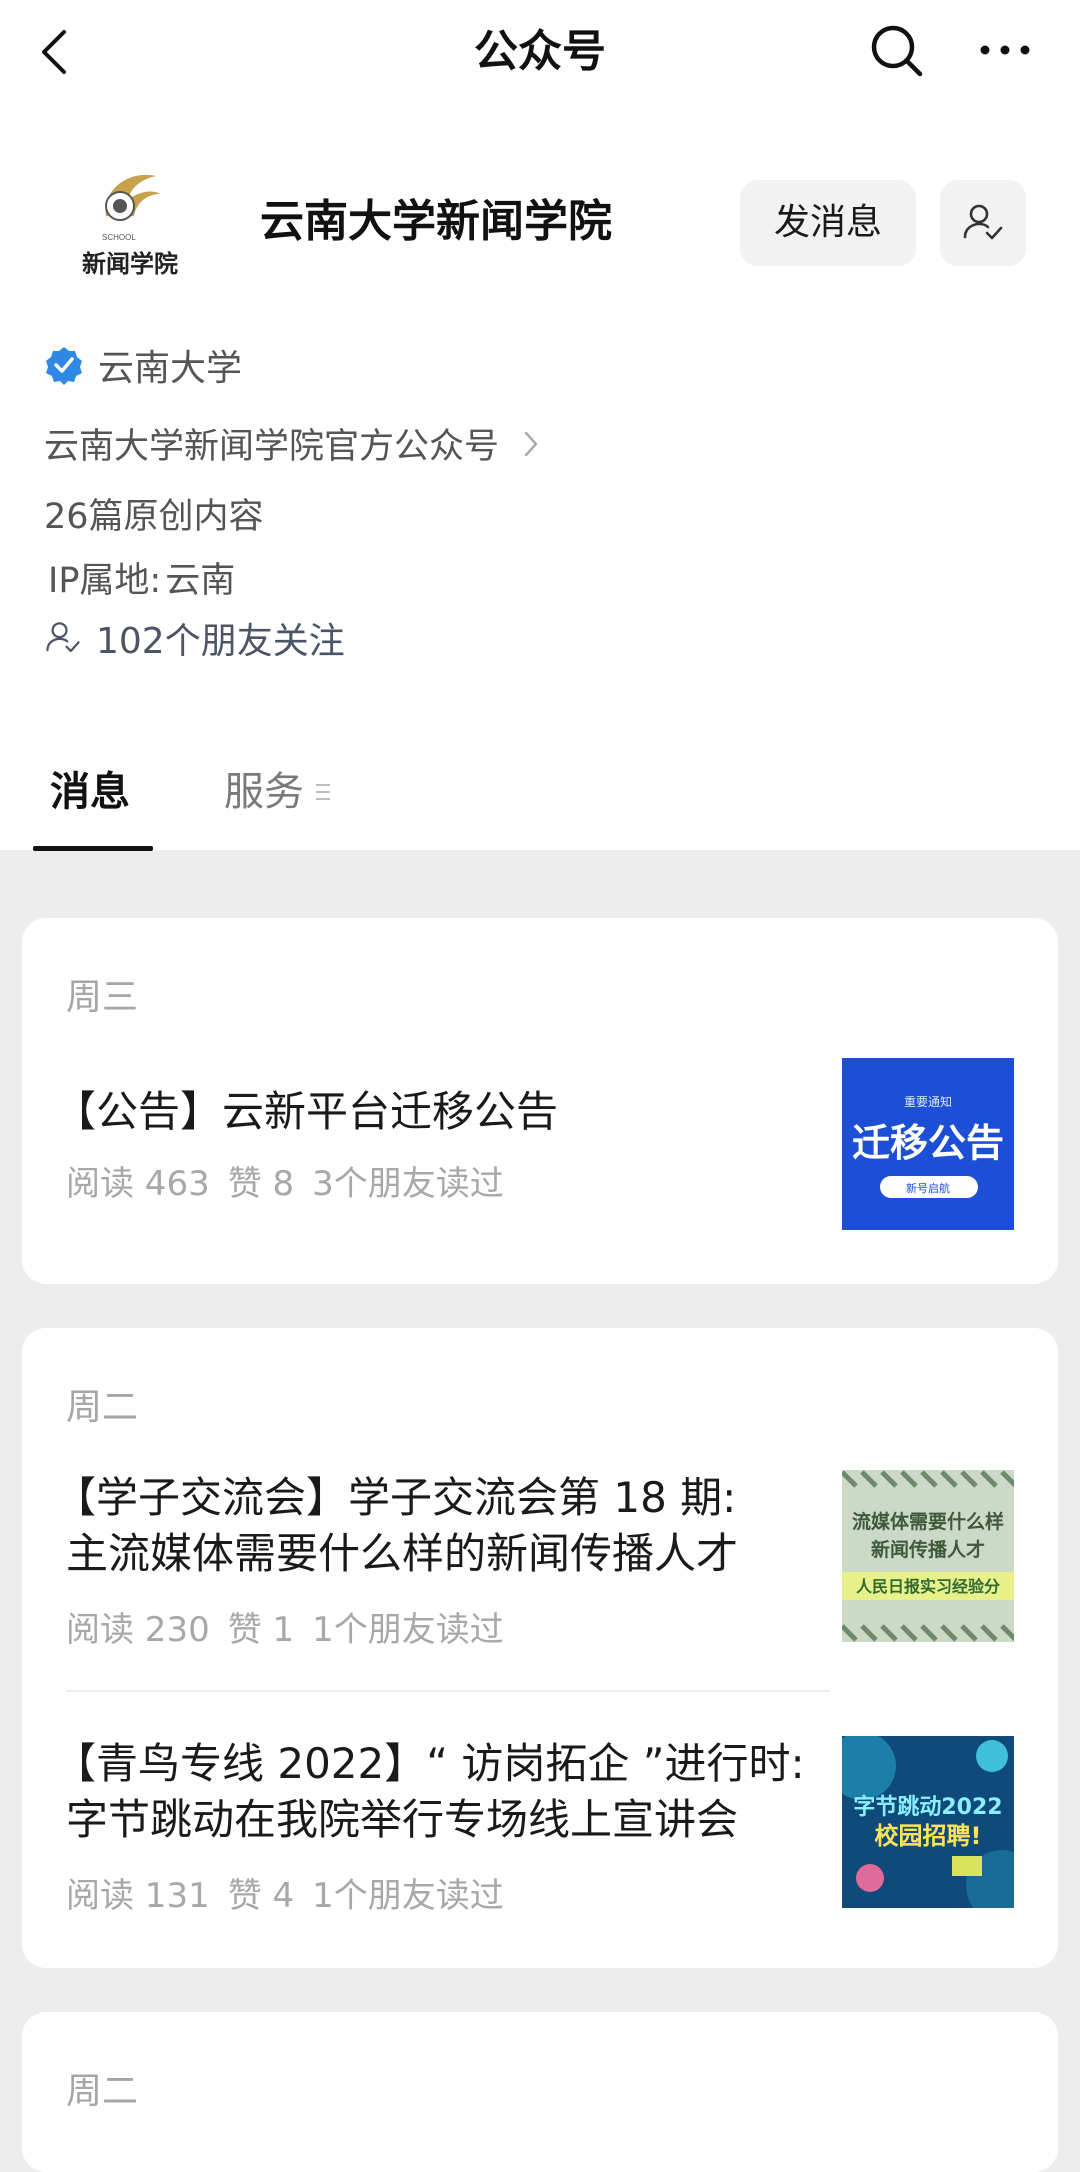  Describe the element at coordinates (928, 1521) in the screenshot. I see `thumb-line-1: 流媒体需要什么样` at that location.